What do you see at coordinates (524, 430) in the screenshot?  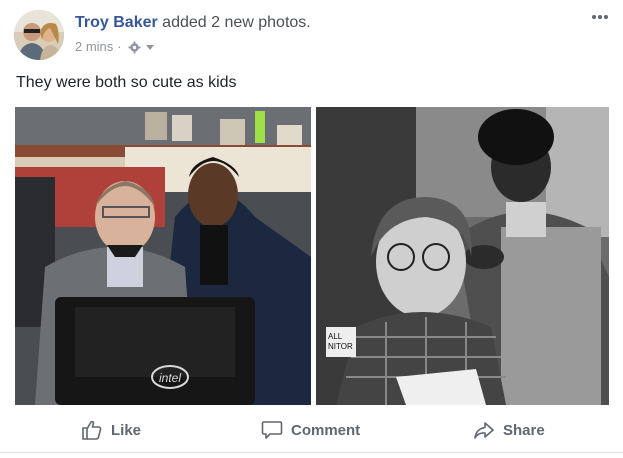 I see `share-label: Share` at bounding box center [524, 430].